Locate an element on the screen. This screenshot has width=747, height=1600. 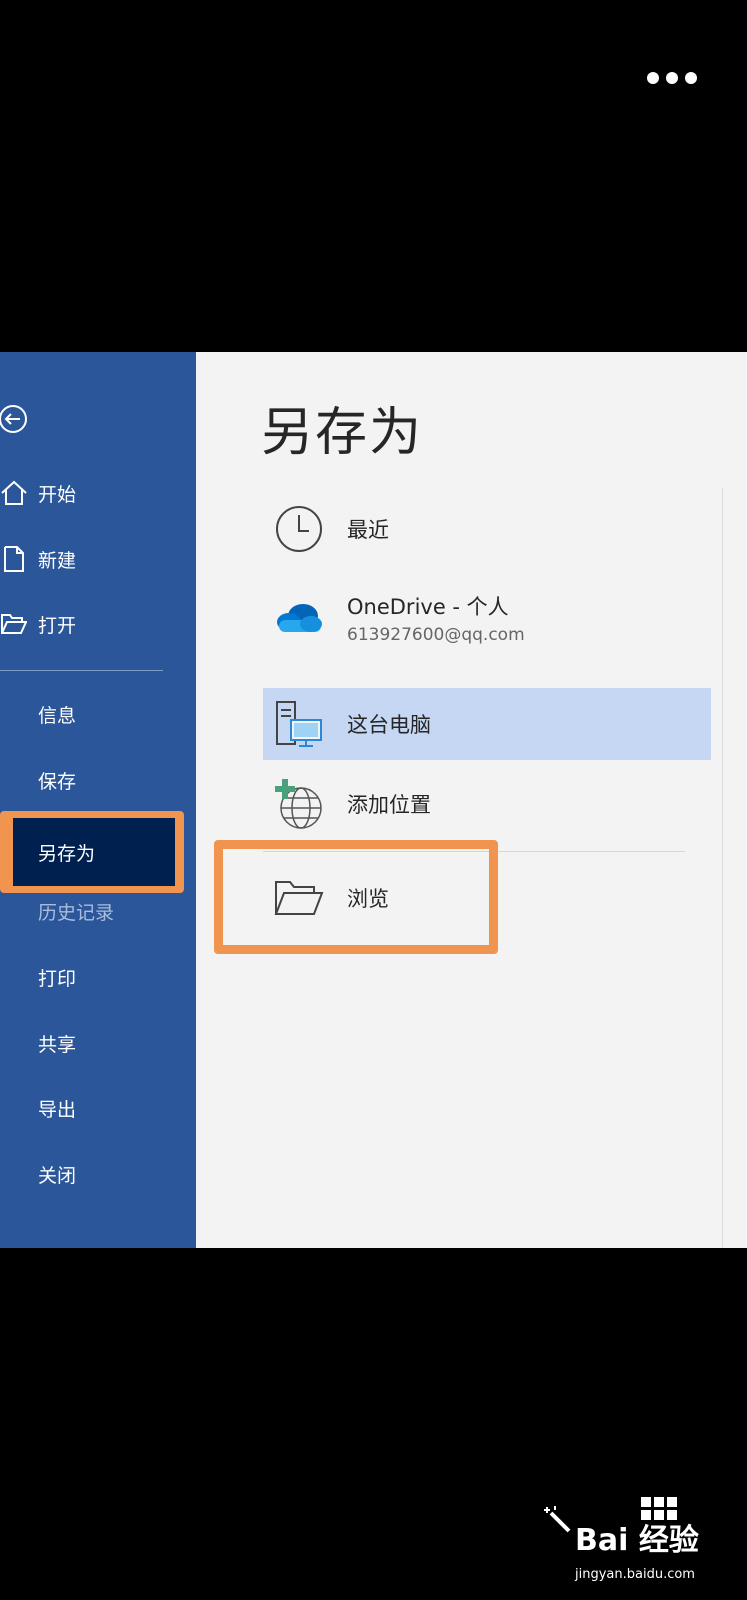
page-title: 另存为 is located at coordinates (342, 433).